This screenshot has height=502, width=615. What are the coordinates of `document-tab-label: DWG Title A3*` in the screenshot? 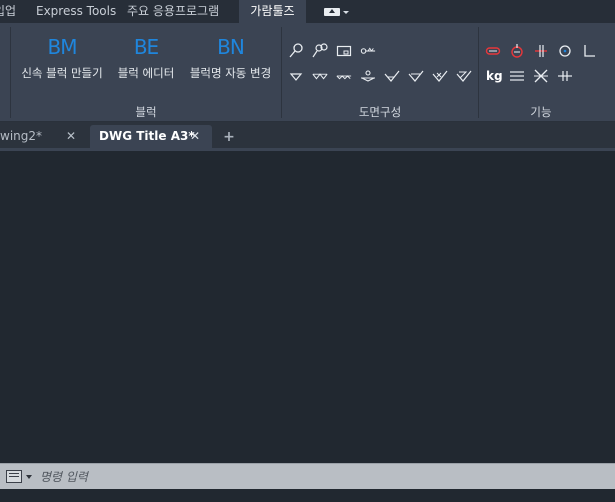 It's located at (147, 136).